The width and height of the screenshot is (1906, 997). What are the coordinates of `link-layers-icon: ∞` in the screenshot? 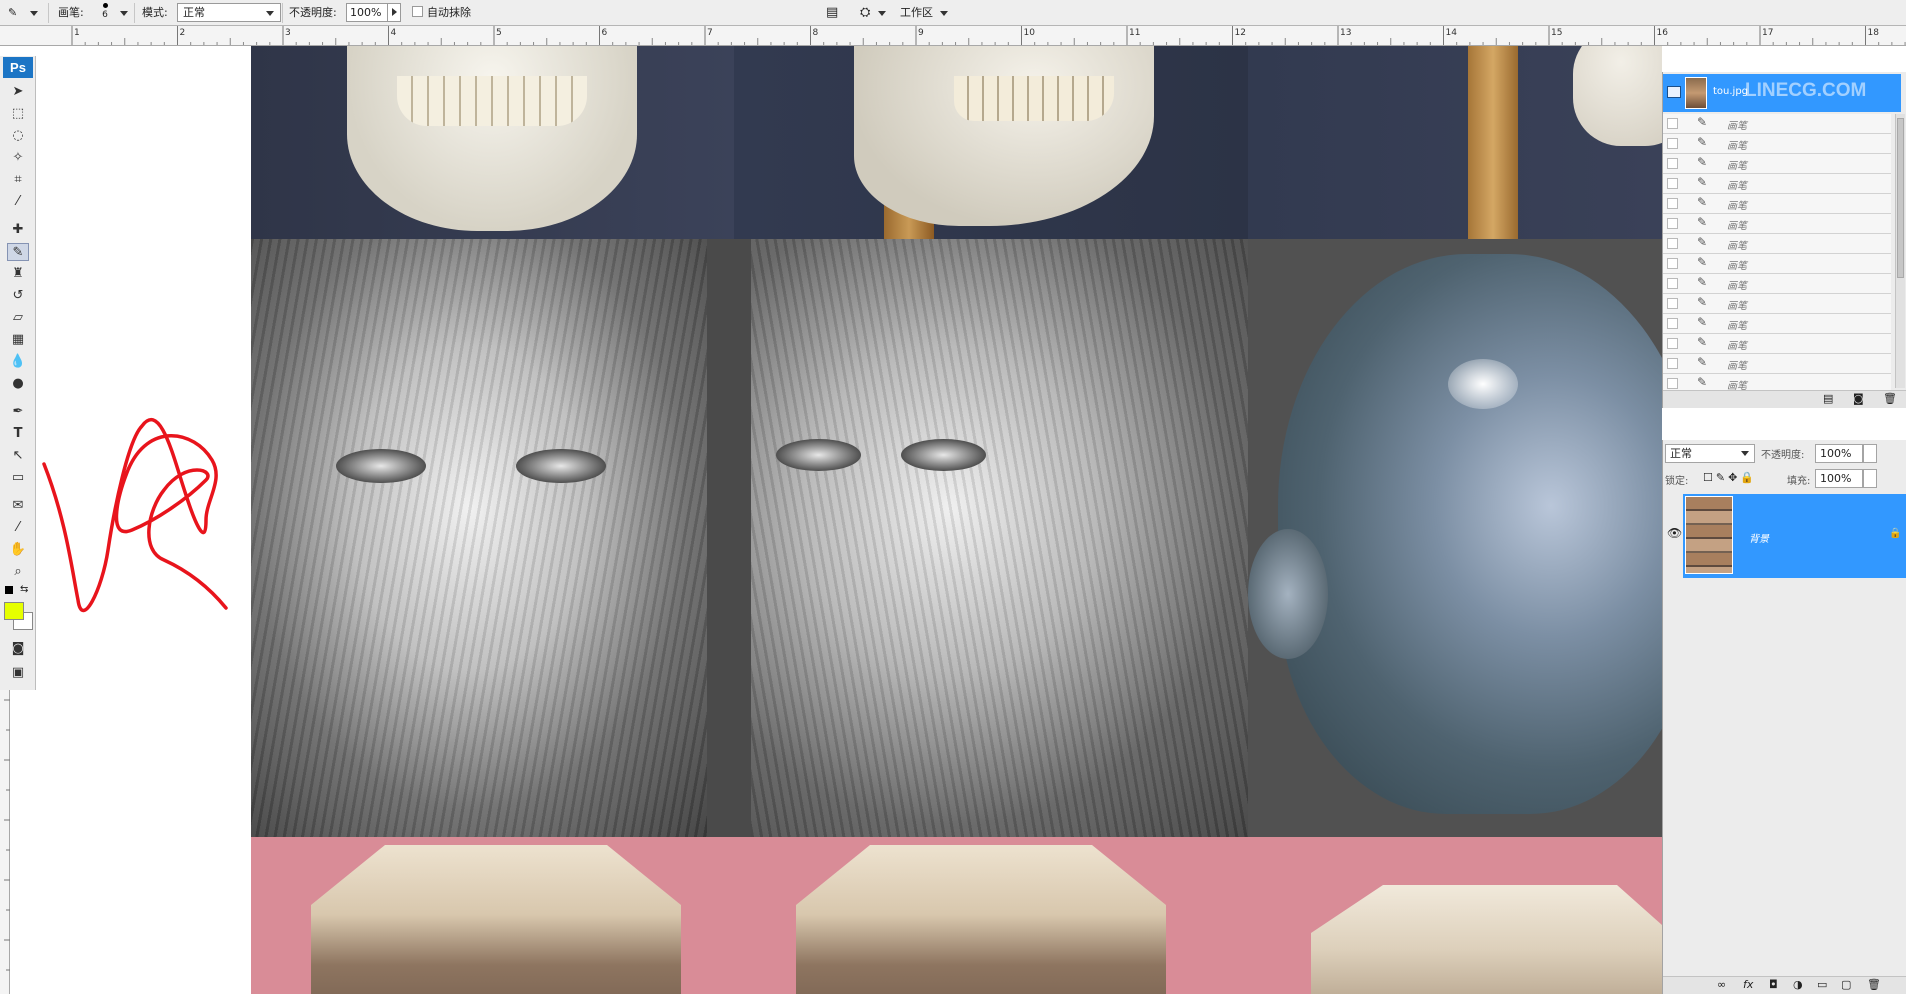 It's located at (1721, 984).